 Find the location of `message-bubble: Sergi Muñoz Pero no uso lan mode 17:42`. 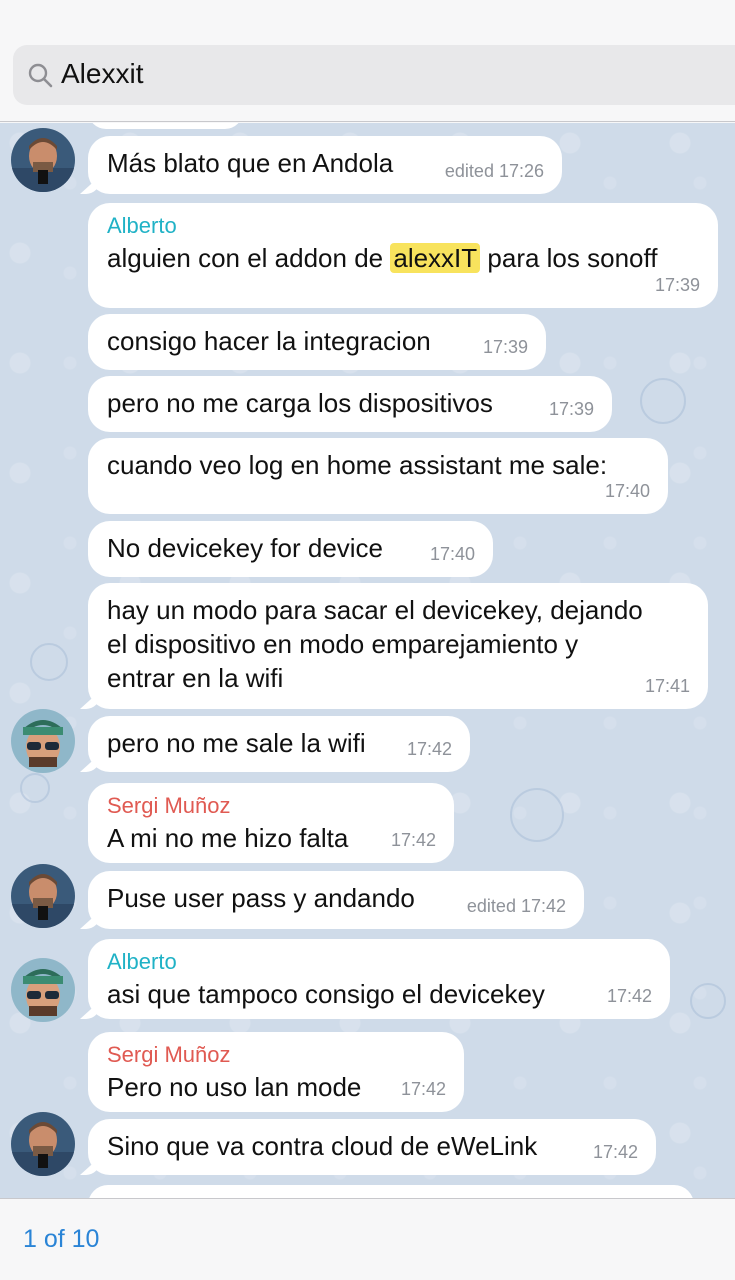

message-bubble: Sergi Muñoz Pero no uso lan mode 17:42 is located at coordinates (276, 1072).